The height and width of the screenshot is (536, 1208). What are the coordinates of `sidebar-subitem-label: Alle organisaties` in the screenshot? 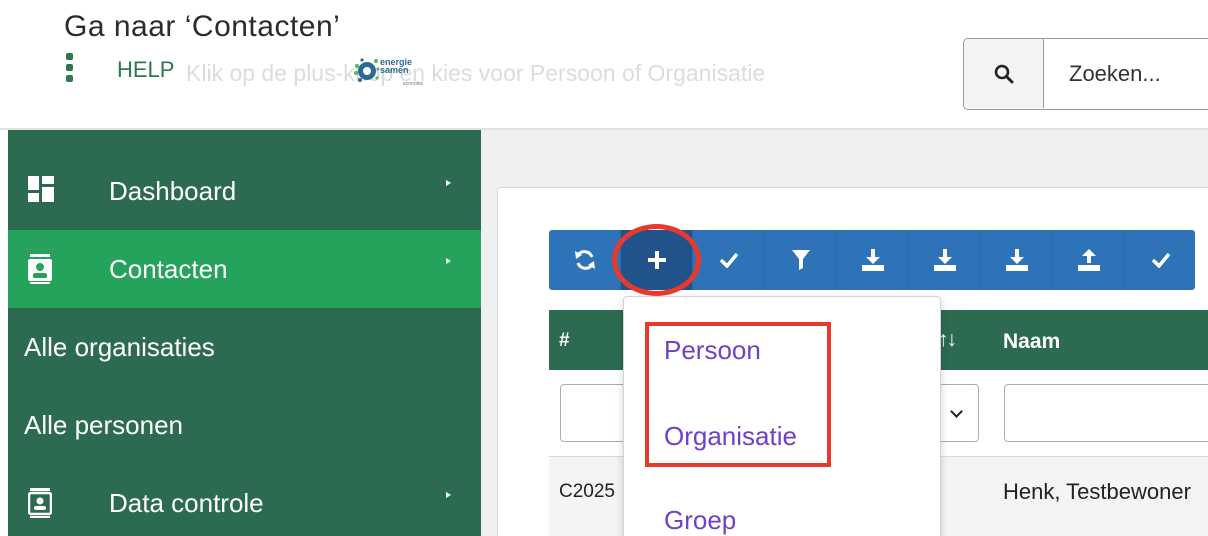 It's located at (119, 347).